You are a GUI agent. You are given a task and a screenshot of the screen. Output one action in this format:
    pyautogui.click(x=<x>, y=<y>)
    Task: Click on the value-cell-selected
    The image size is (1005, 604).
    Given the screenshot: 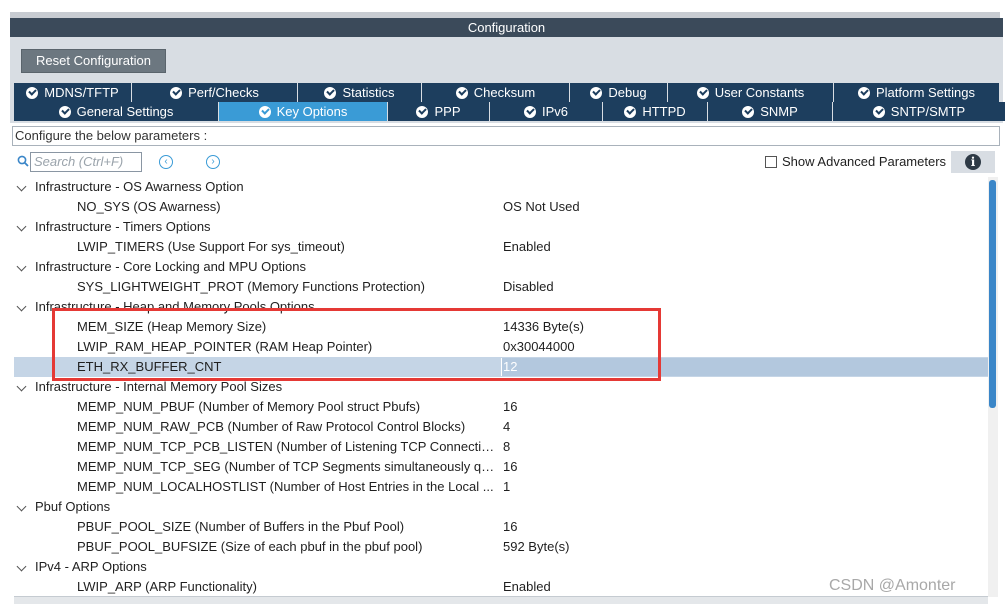 What is the action you would take?
    pyautogui.click(x=744, y=367)
    